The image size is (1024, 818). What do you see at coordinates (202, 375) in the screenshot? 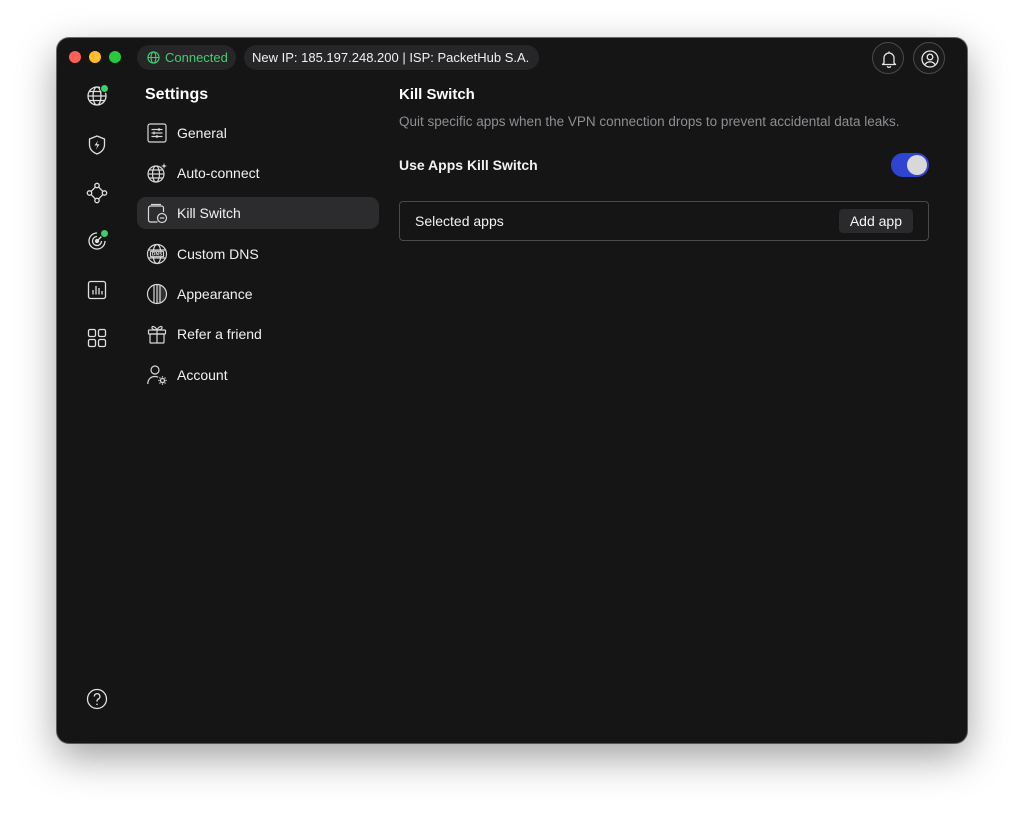
I see `settings-item-label: Account` at bounding box center [202, 375].